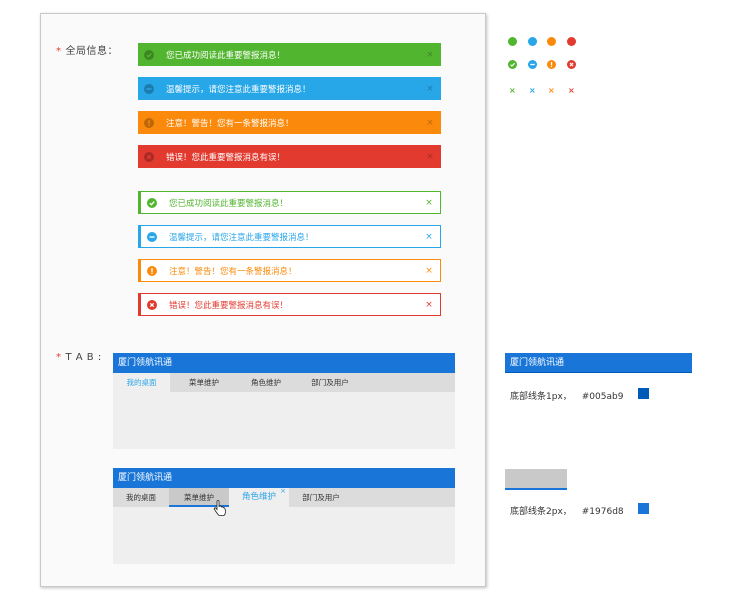  Describe the element at coordinates (289, 156) in the screenshot. I see `alert-error-filled: 错误！您此重要警报消息有误！ ×` at that location.